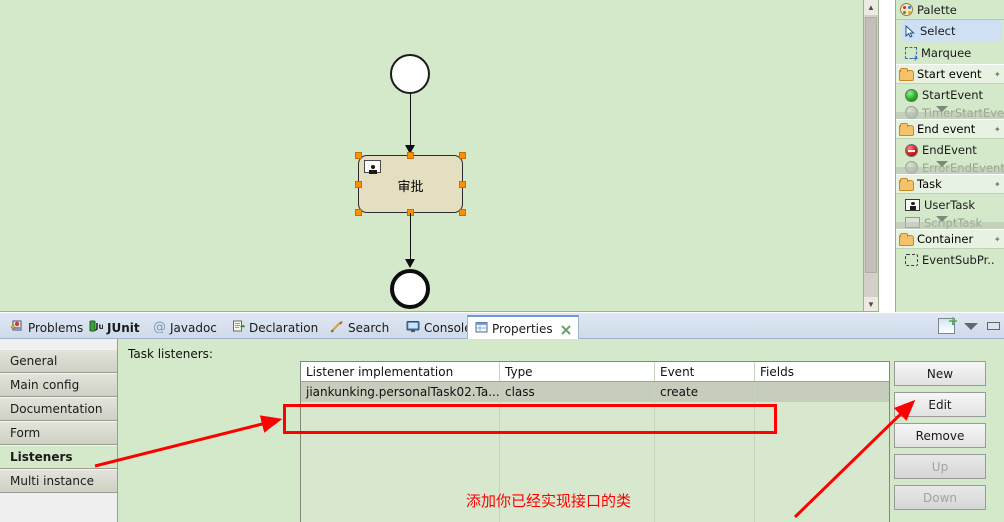  What do you see at coordinates (410, 74) in the screenshot?
I see `start-event-node` at bounding box center [410, 74].